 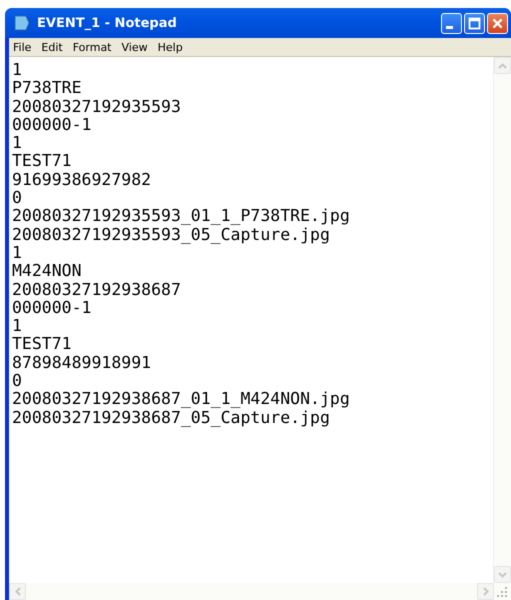 What do you see at coordinates (92, 47) in the screenshot?
I see `menu-item: Format` at bounding box center [92, 47].